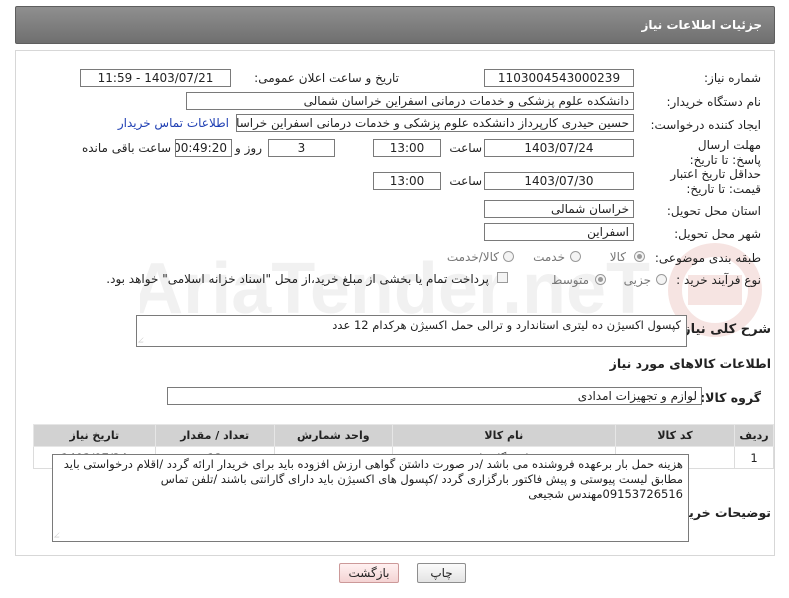 The height and width of the screenshot is (598, 789). What do you see at coordinates (559, 78) in the screenshot?
I see `need-number-field: 1103004543000239` at bounding box center [559, 78].